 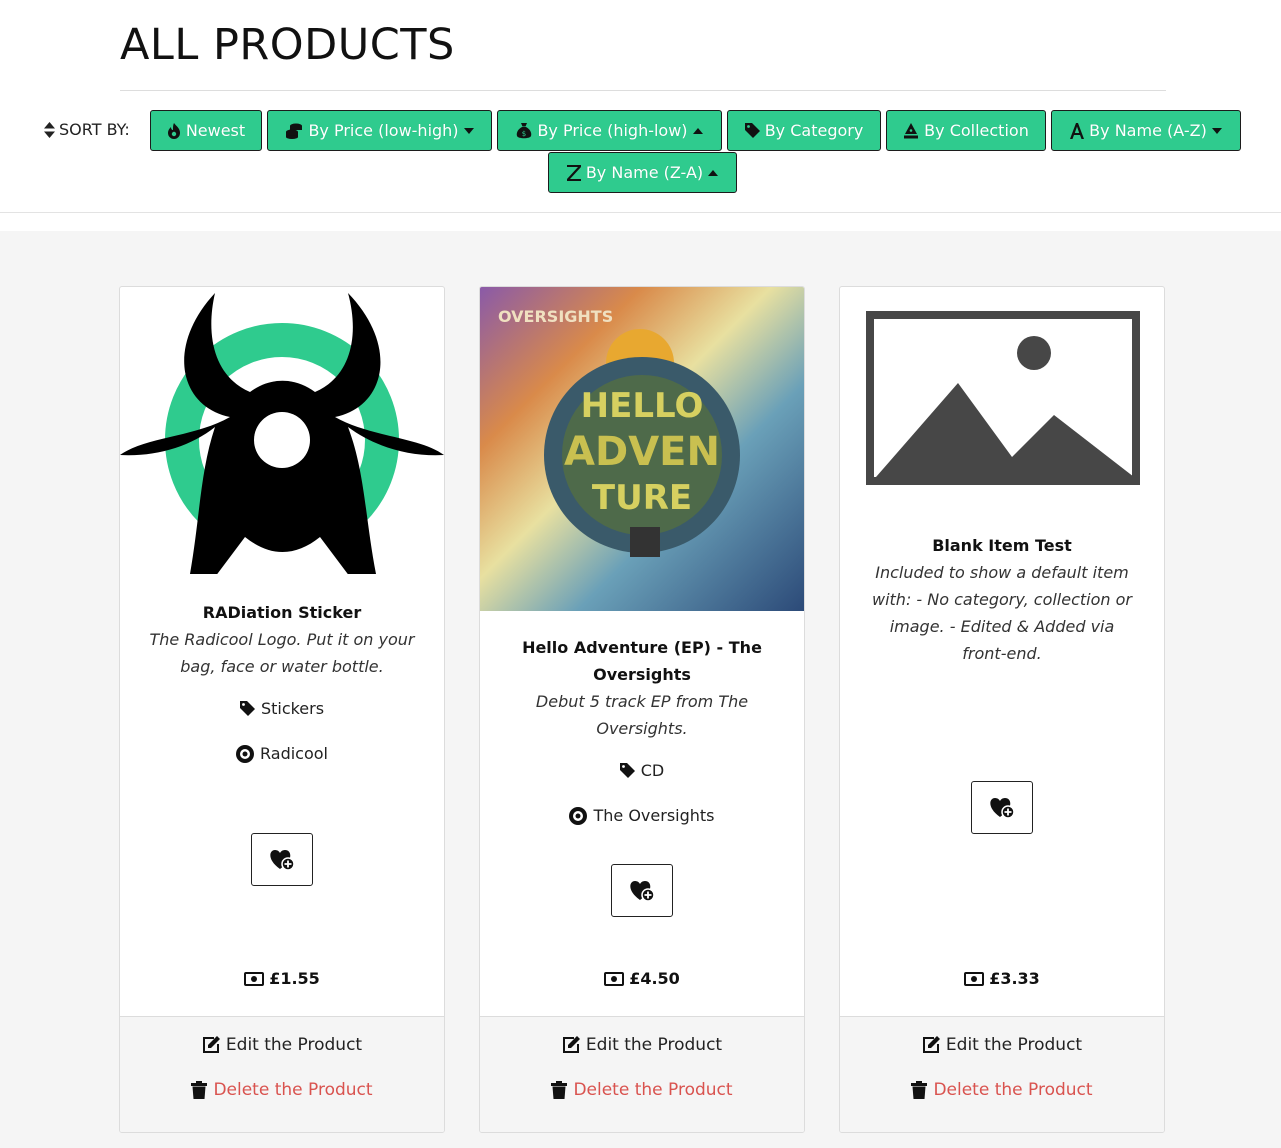 I want to click on sort-collection-label: By Collection, so click(x=976, y=130).